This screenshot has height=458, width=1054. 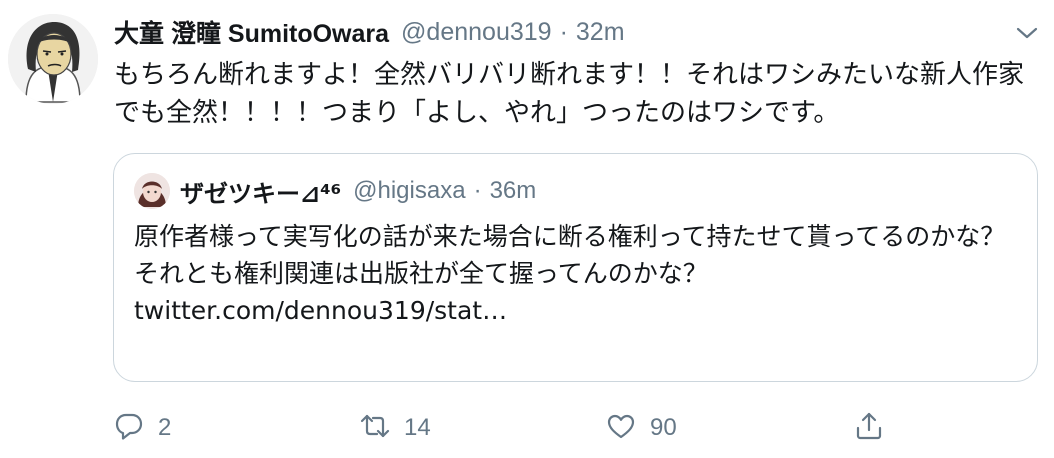 What do you see at coordinates (165, 427) in the screenshot?
I see `reply-count: 2` at bounding box center [165, 427].